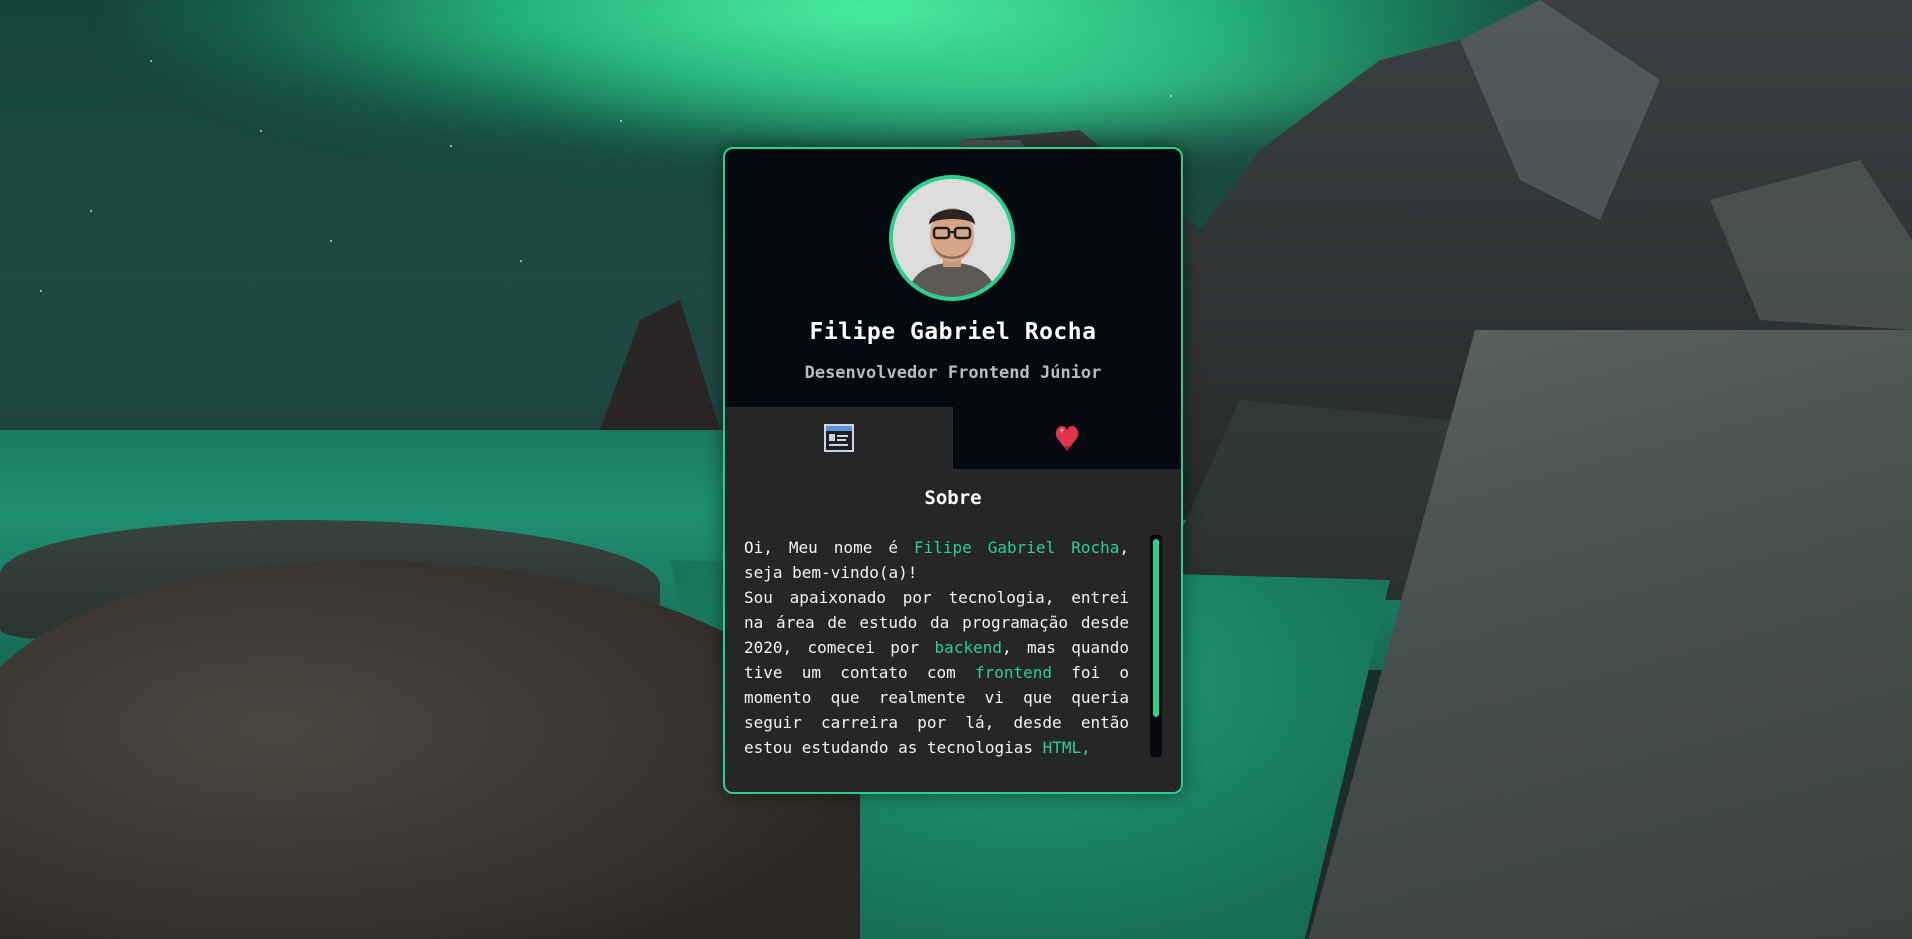  I want to click on heart-icon, so click(1067, 438).